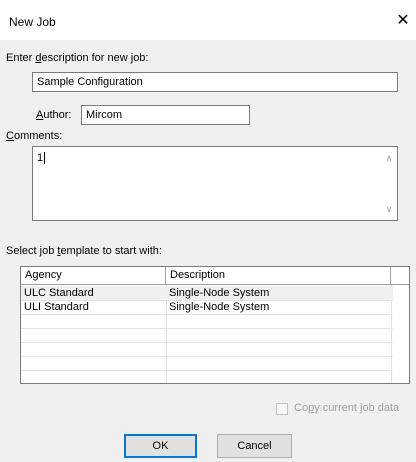 The width and height of the screenshot is (416, 462). What do you see at coordinates (208, 20) in the screenshot?
I see `title-bar` at bounding box center [208, 20].